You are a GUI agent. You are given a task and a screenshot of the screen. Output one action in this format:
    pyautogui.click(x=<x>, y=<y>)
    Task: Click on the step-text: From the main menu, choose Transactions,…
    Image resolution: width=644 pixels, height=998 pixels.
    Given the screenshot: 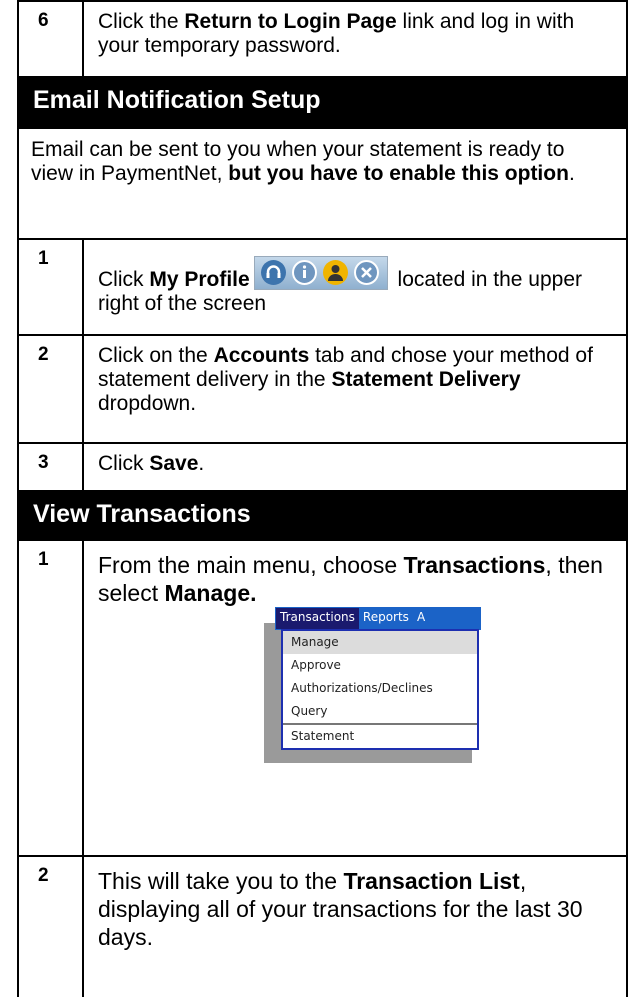 What is the action you would take?
    pyautogui.click(x=350, y=579)
    